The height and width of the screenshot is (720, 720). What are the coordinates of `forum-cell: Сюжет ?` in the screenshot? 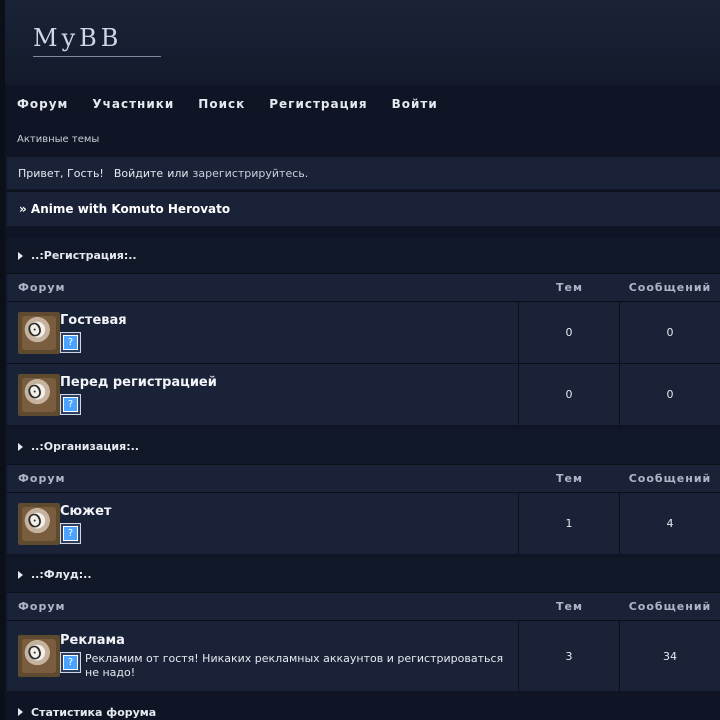 It's located at (263, 523).